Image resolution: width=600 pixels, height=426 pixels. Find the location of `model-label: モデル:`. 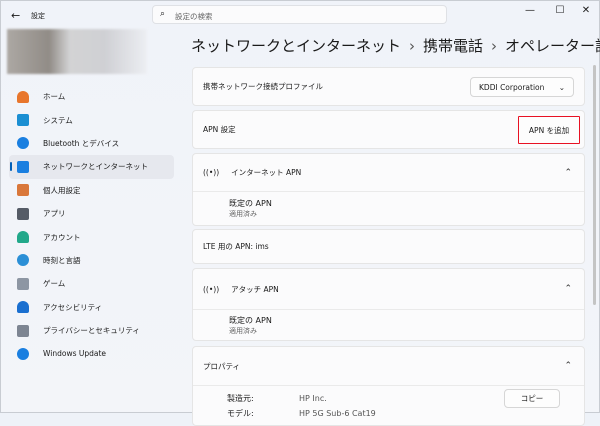

model-label: モデル: is located at coordinates (240, 413).